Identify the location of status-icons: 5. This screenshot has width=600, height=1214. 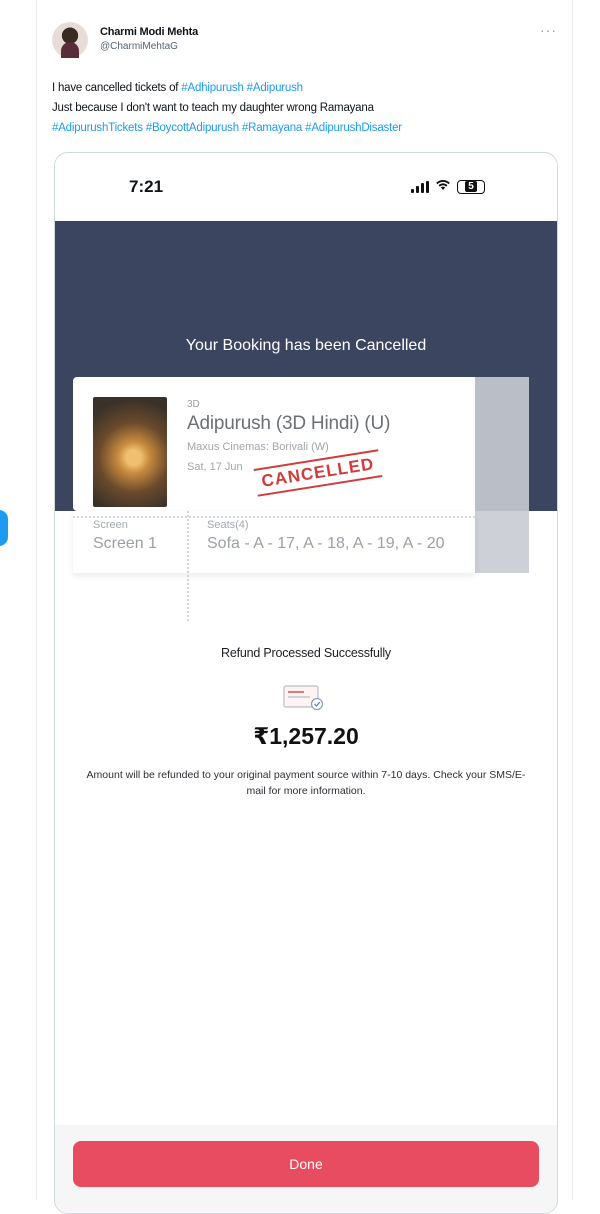
(448, 186).